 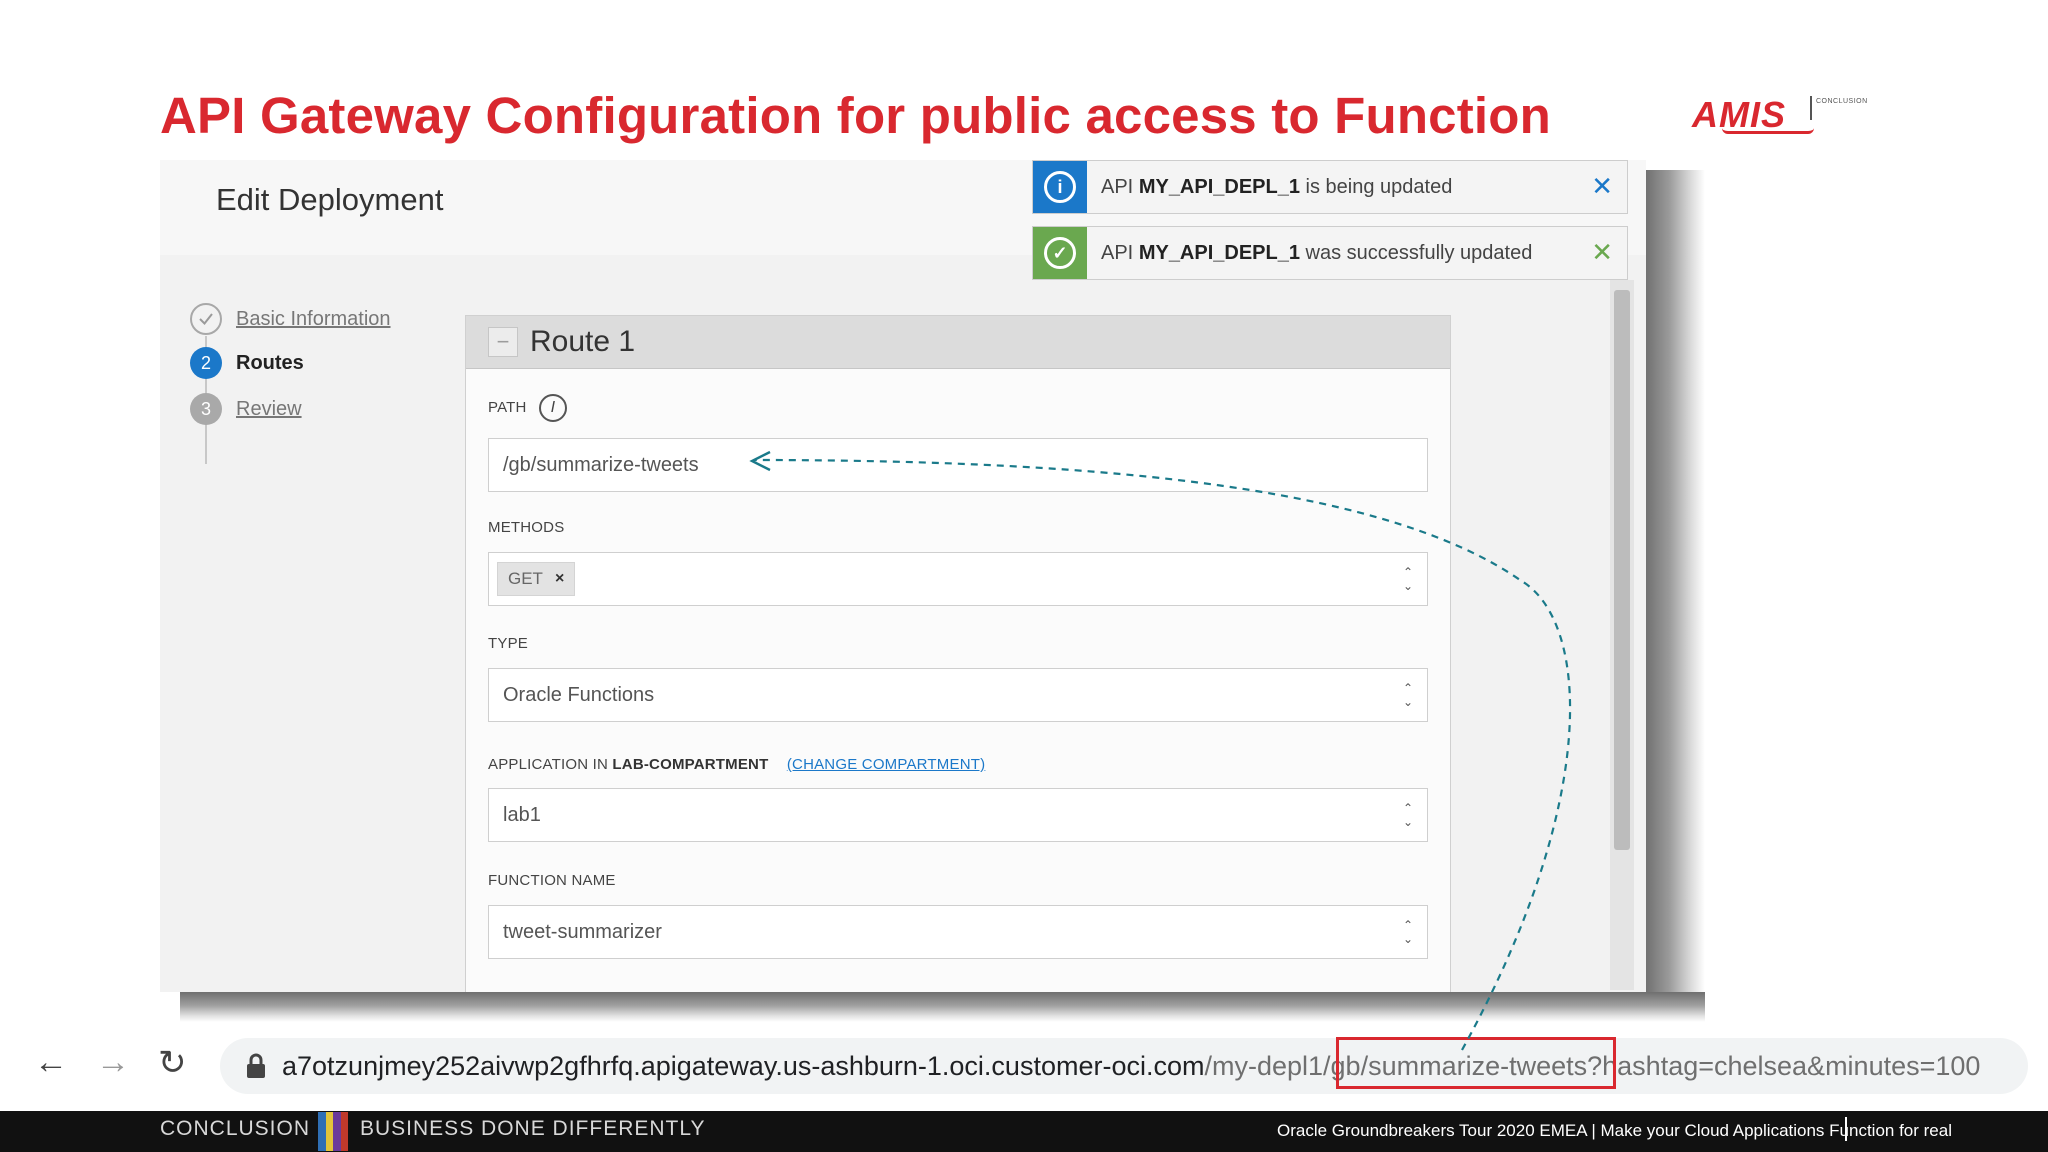 I want to click on panel-shadow-bottom, so click(x=942, y=1007).